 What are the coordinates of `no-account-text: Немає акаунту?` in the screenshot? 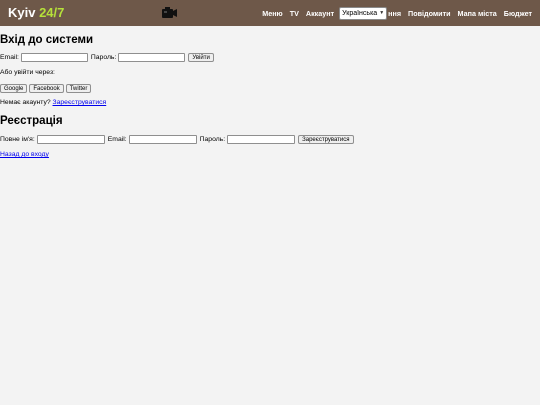 It's located at (25, 102).